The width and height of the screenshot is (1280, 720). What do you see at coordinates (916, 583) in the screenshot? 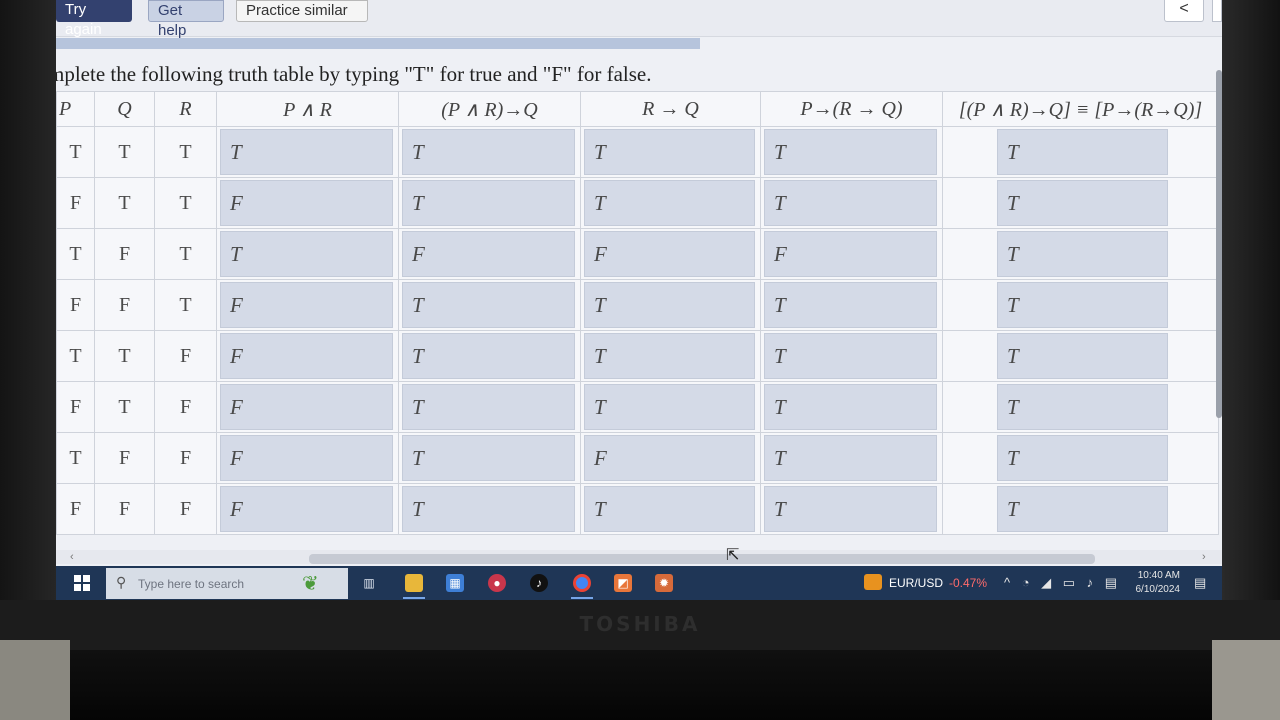
I see `forex-pair-label: EUR/USD` at bounding box center [916, 583].